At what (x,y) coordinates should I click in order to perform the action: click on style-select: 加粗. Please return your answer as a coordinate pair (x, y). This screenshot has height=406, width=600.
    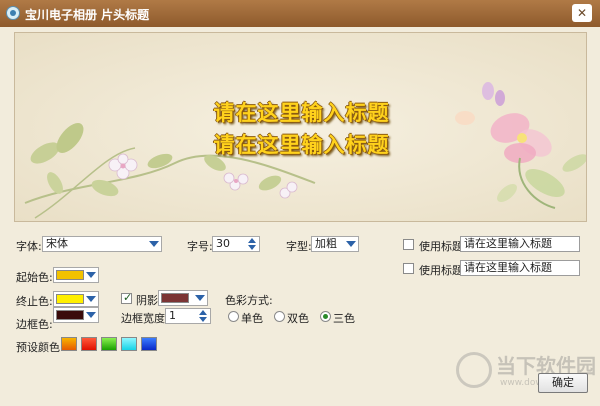
    Looking at the image, I should click on (335, 244).